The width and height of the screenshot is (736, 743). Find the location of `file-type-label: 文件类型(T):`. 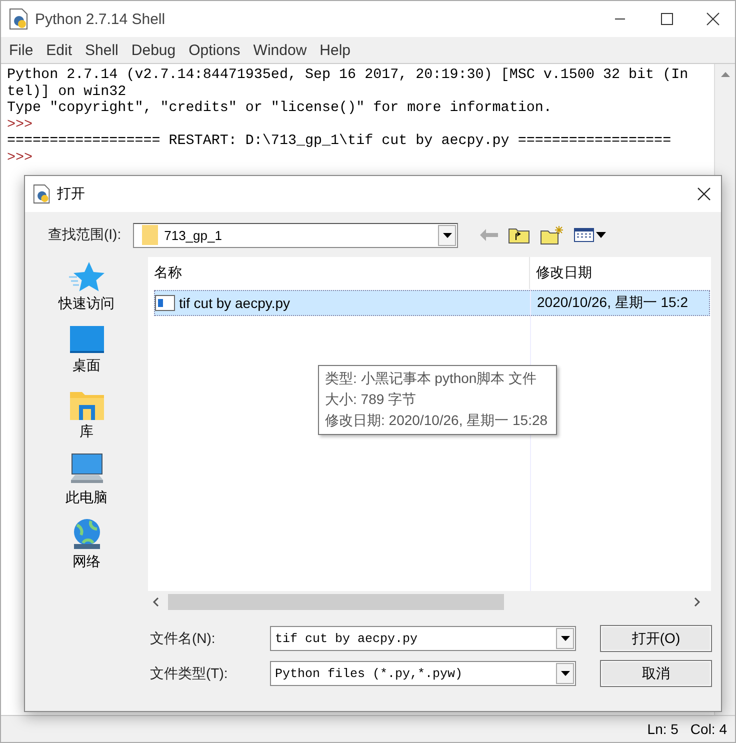

file-type-label: 文件类型(T): is located at coordinates (189, 673).